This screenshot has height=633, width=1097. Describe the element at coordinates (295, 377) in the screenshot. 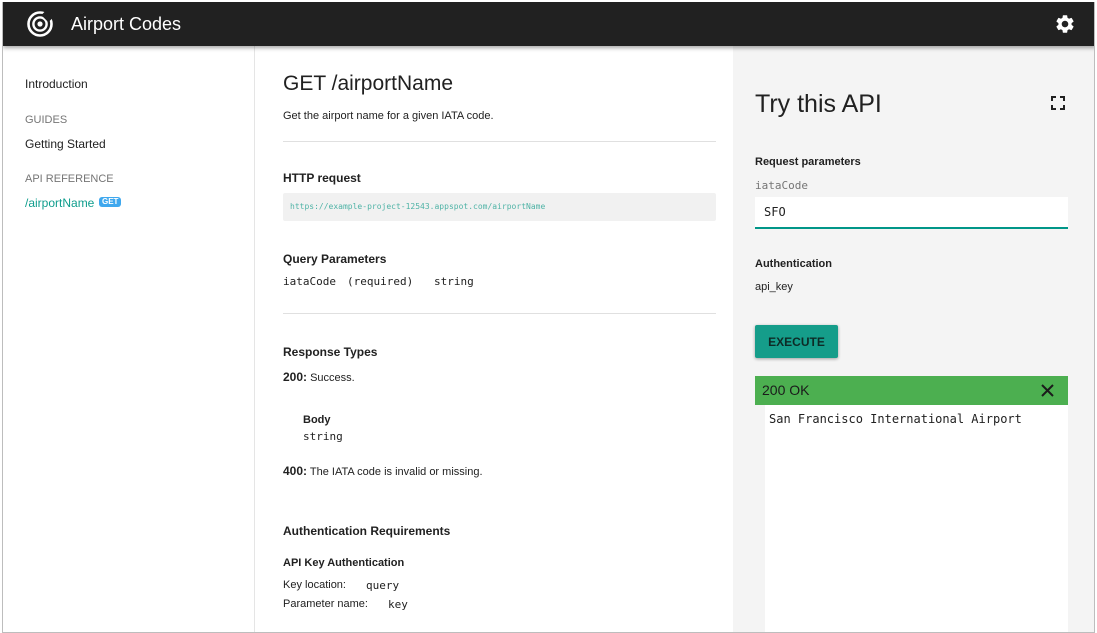

I see `response-200-code: 200:` at that location.